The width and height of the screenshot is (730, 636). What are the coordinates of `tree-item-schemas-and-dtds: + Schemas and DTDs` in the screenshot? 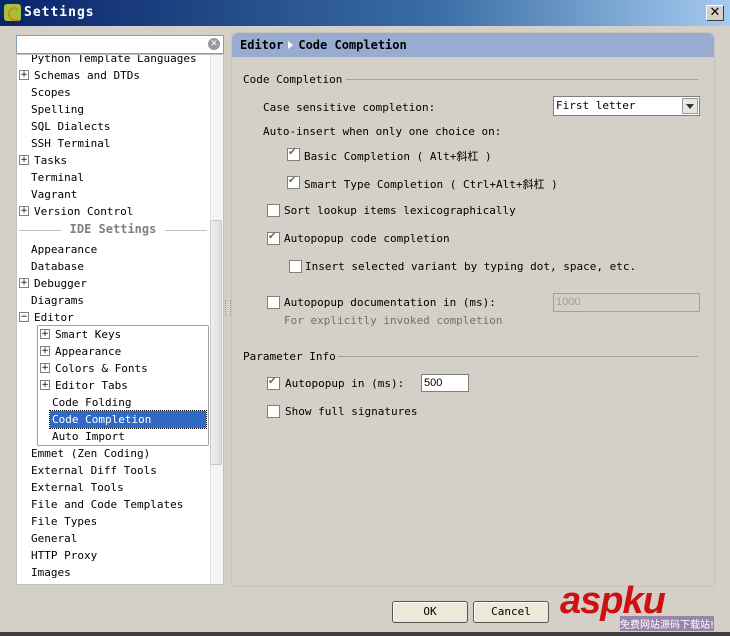 It's located at (79, 75).